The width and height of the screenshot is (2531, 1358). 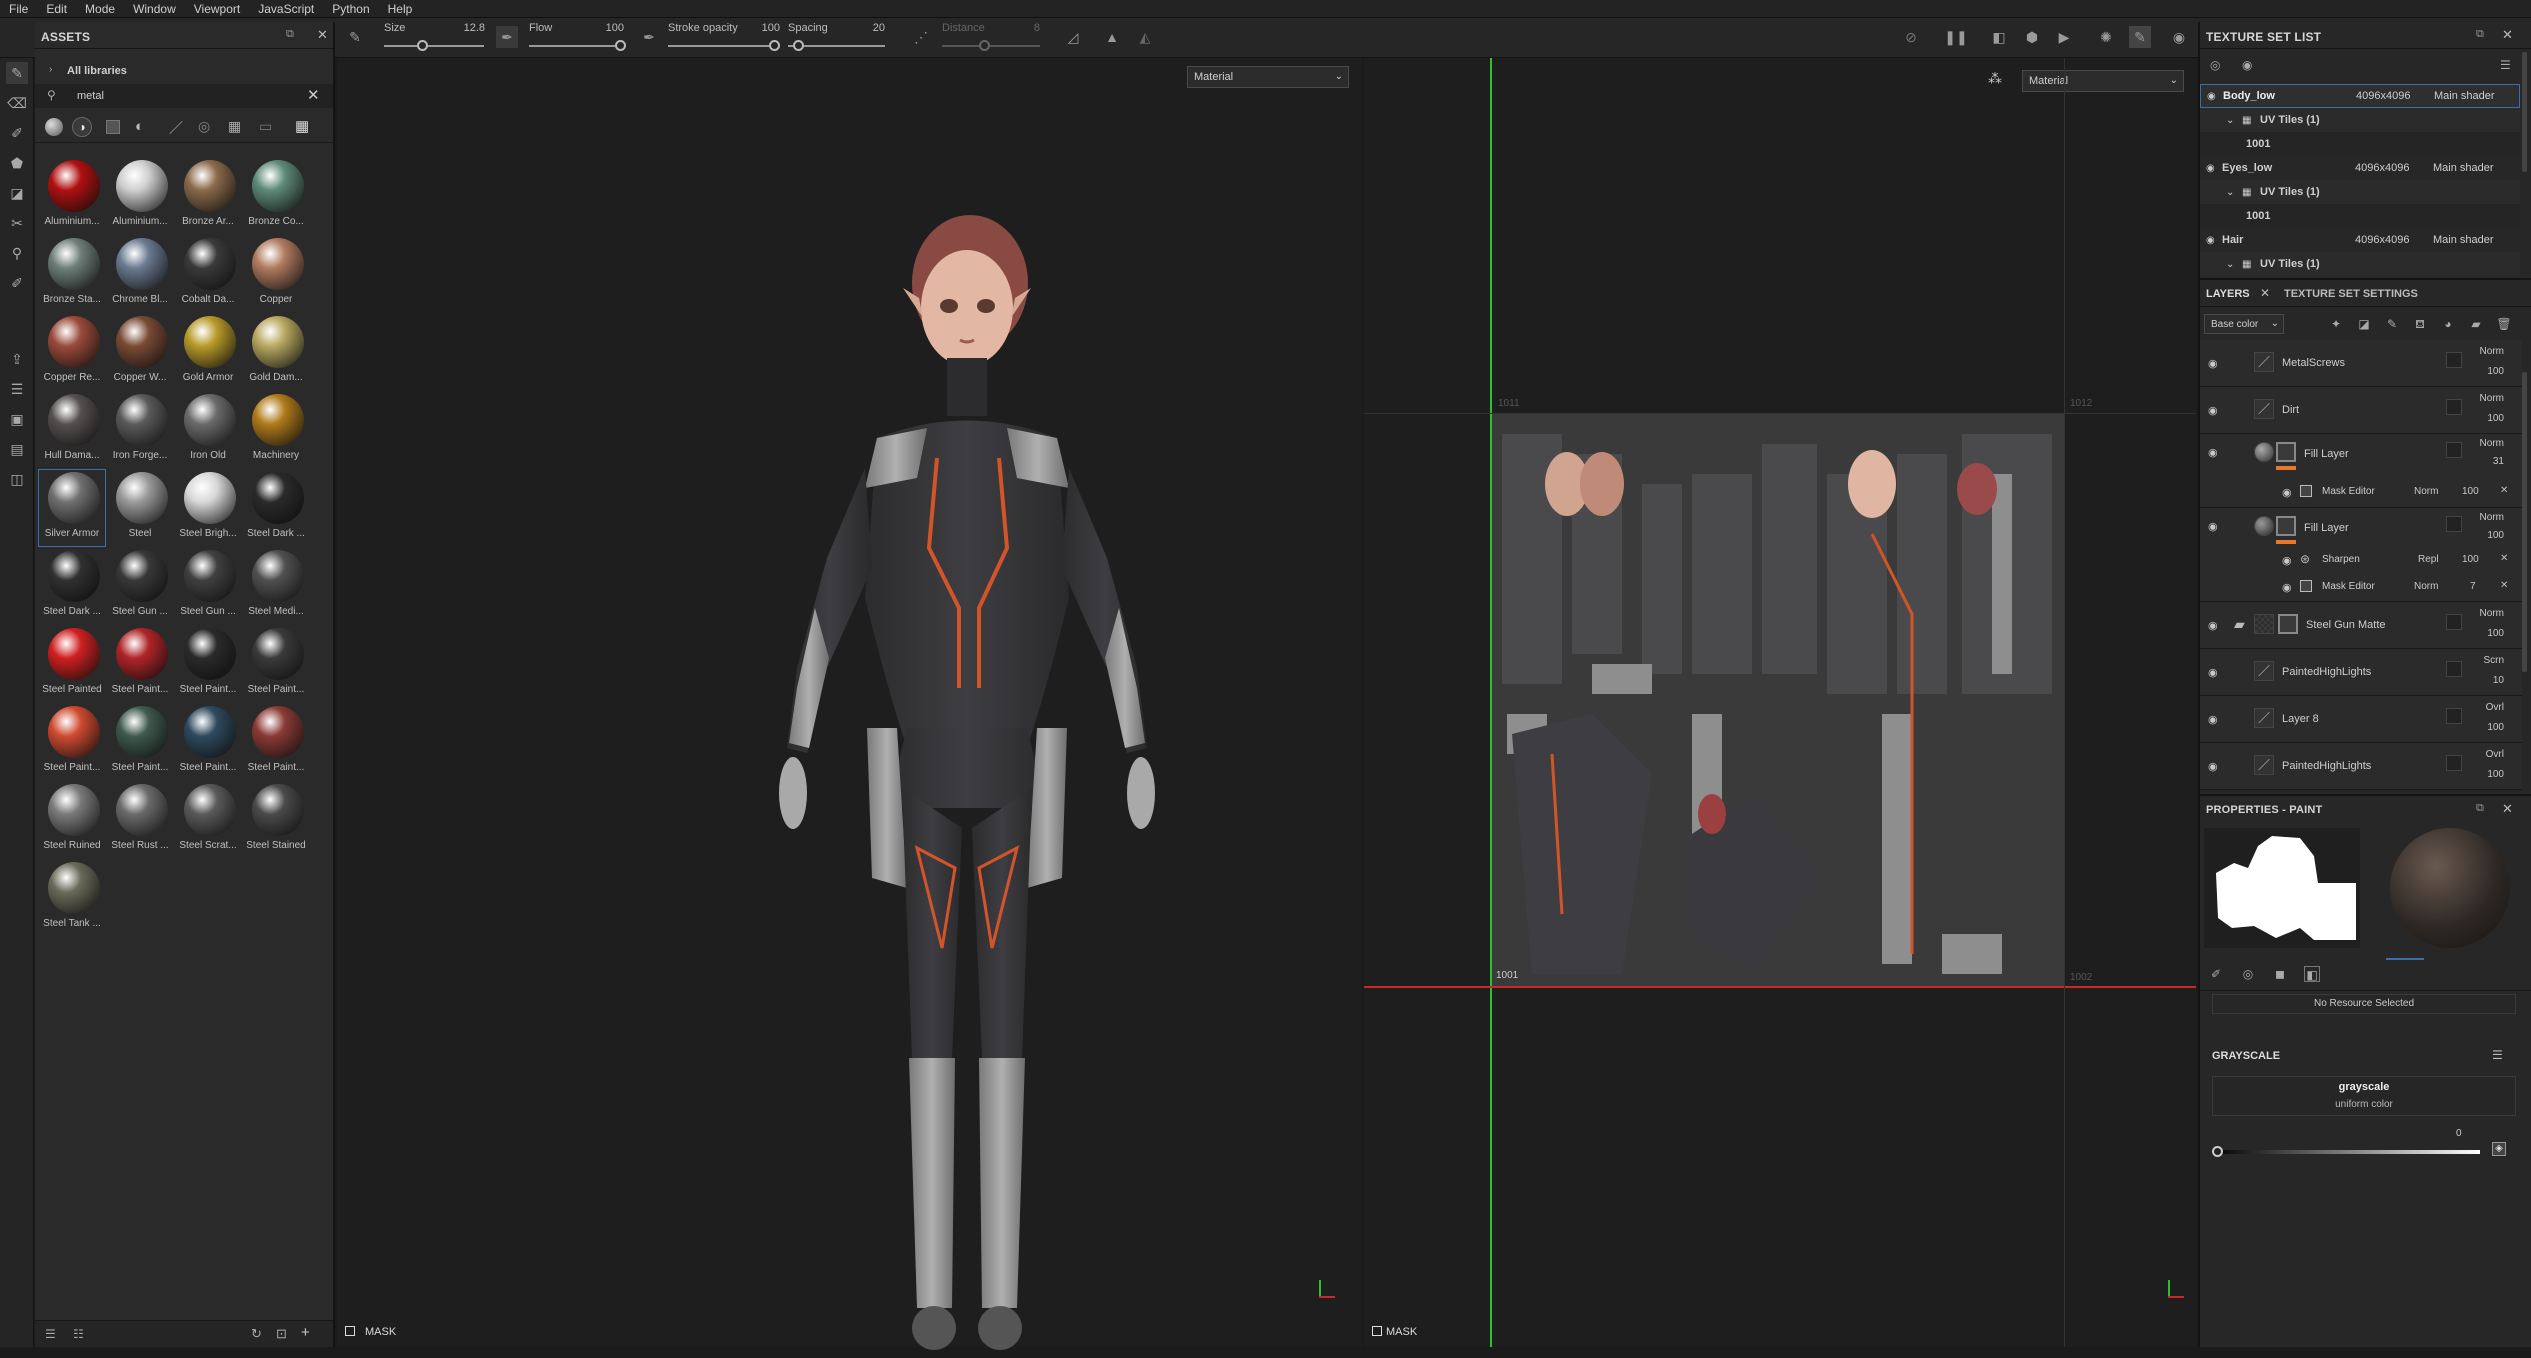 What do you see at coordinates (2360, 168) in the screenshot?
I see `texture-set-eyes-low: ◉ Eyes_low 4096x4096 Main shader` at bounding box center [2360, 168].